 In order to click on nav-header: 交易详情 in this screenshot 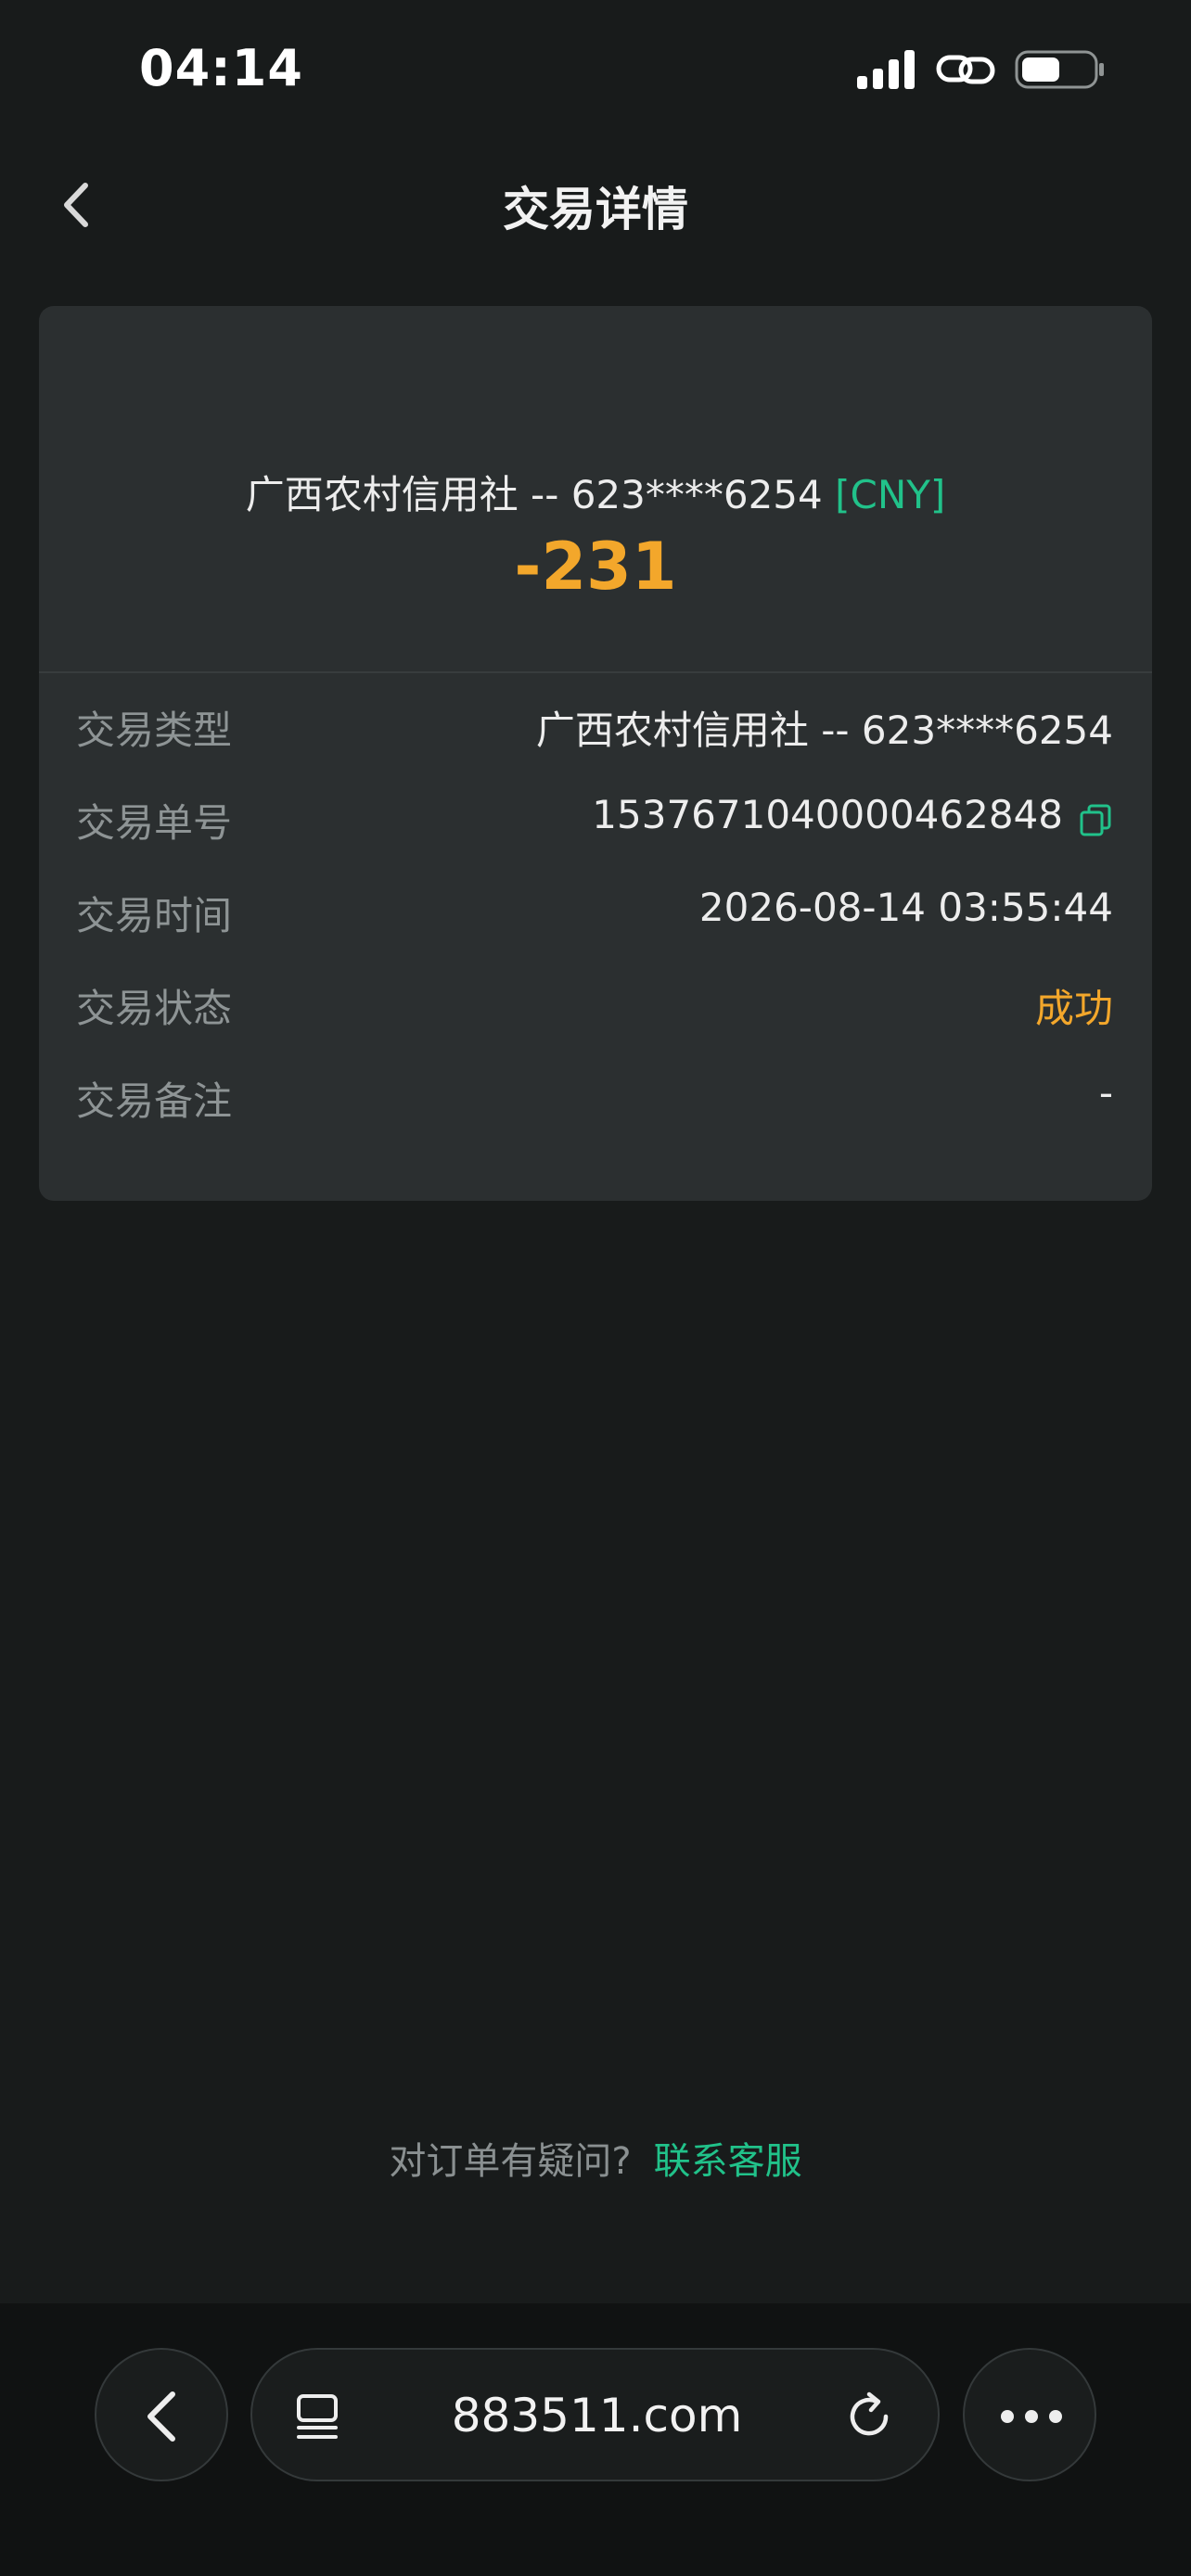, I will do `click(595, 204)`.